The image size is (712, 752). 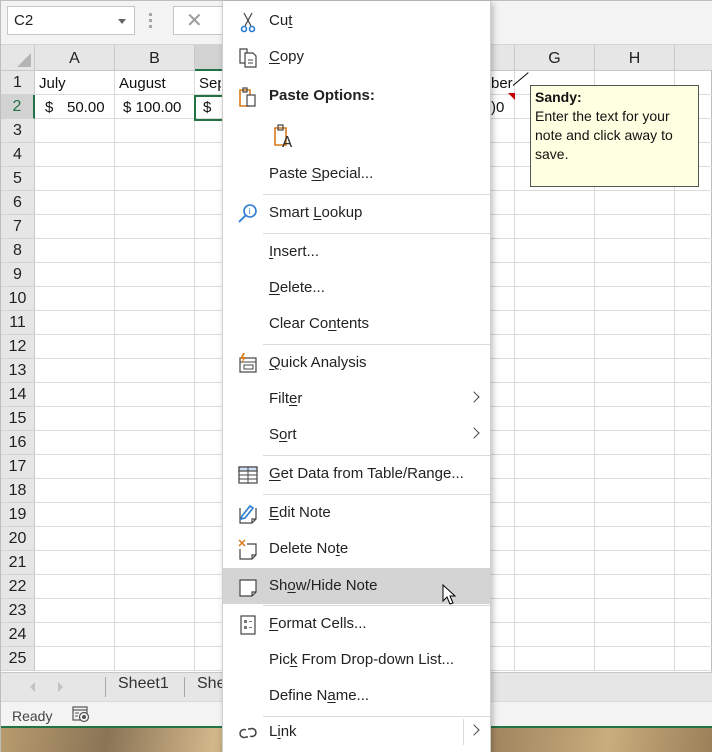 I want to click on select-all-button, so click(x=18, y=58).